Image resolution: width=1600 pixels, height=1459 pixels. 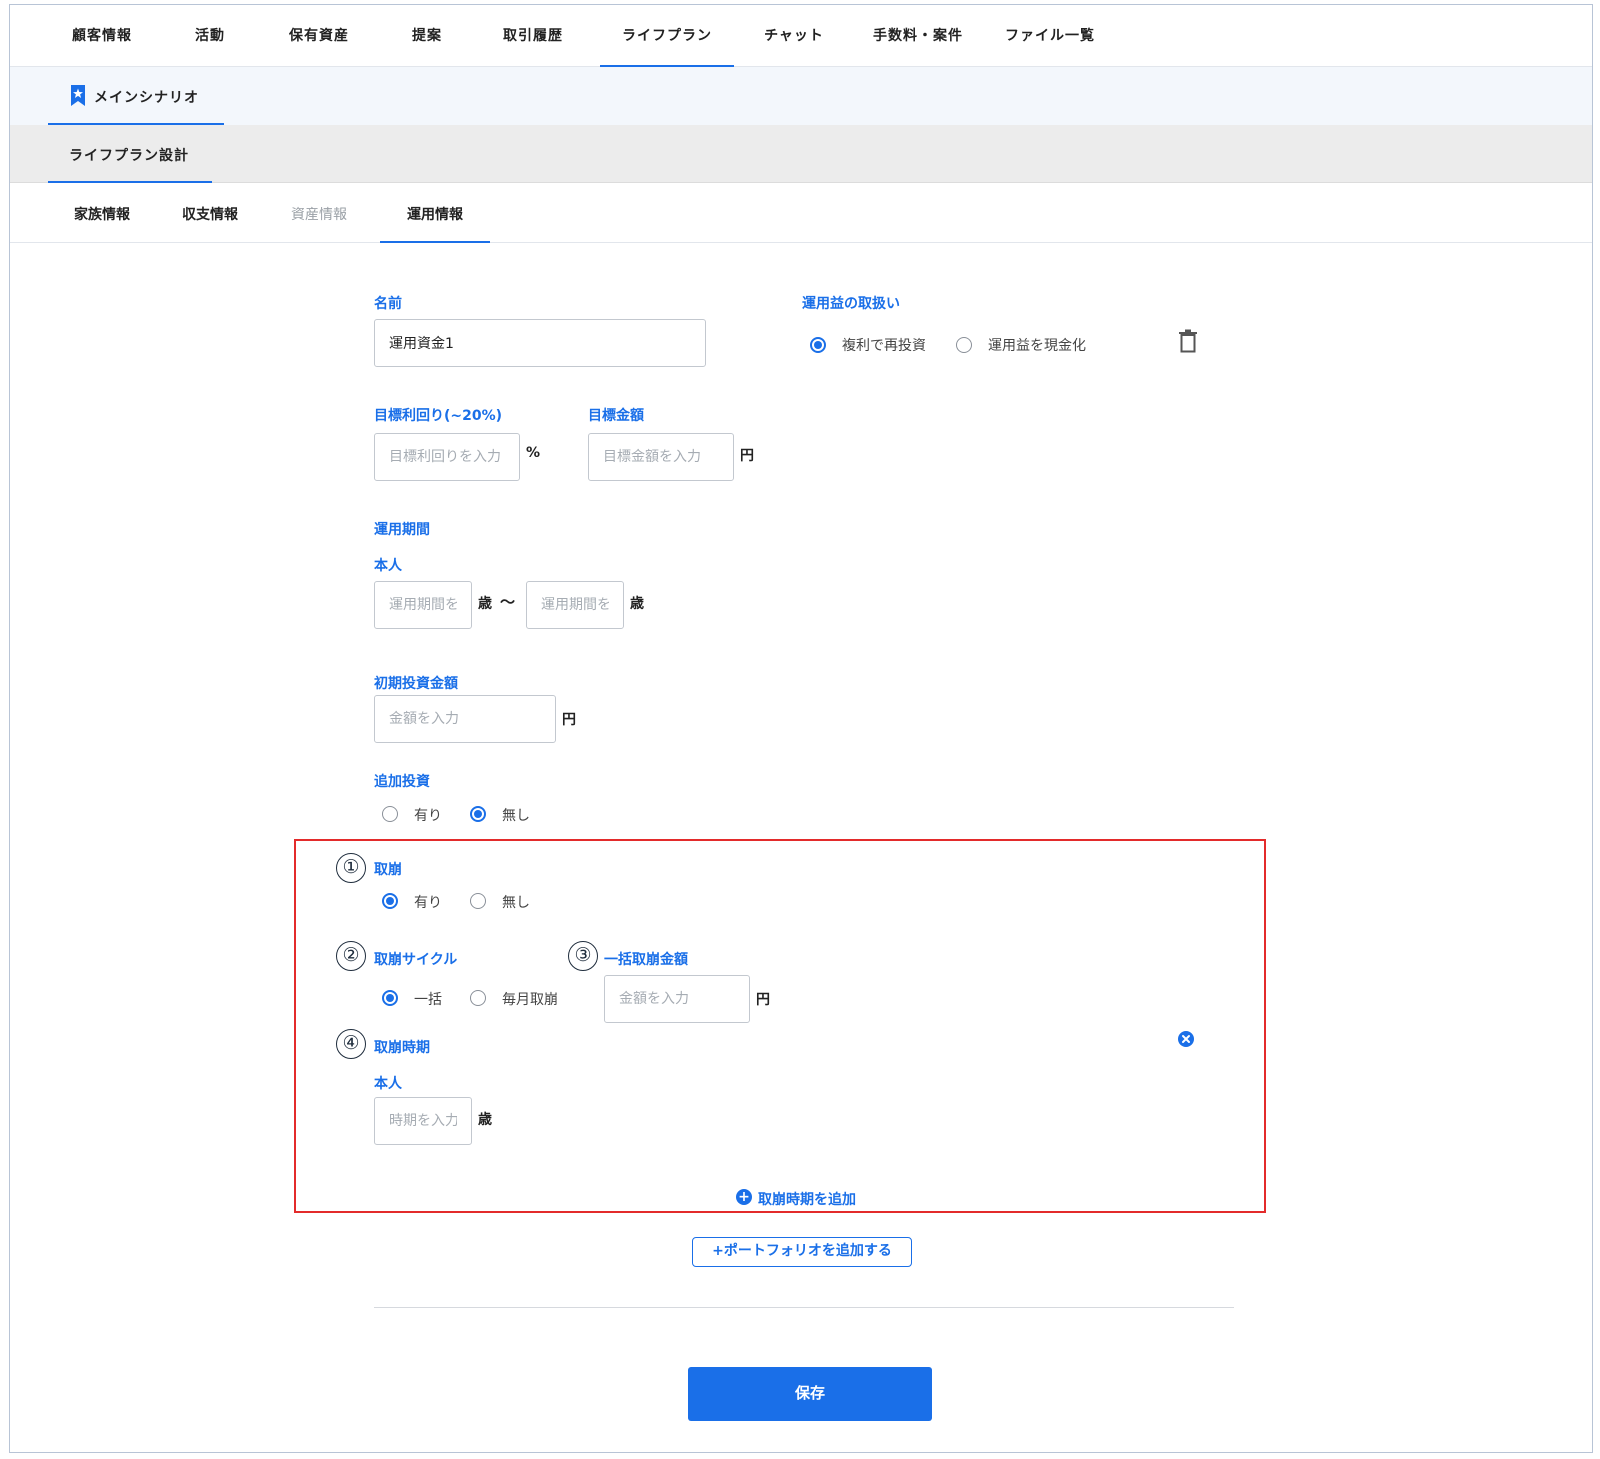 I want to click on subtab-family: 家族情報, so click(x=102, y=213).